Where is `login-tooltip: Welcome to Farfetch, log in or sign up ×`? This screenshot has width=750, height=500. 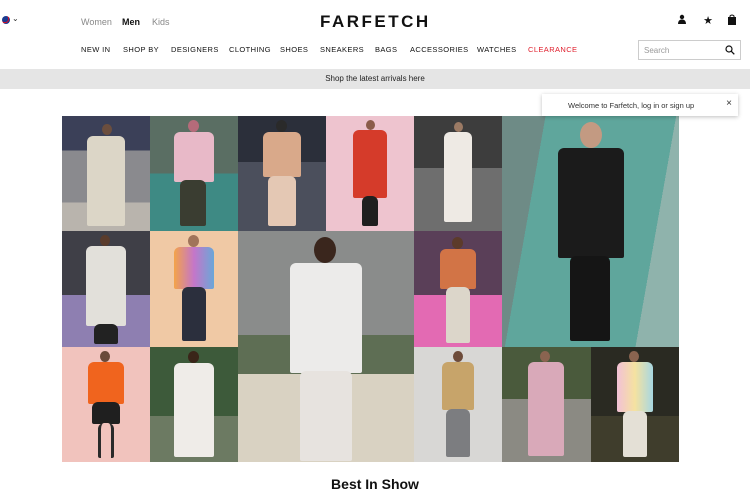 login-tooltip: Welcome to Farfetch, log in or sign up × is located at coordinates (640, 105).